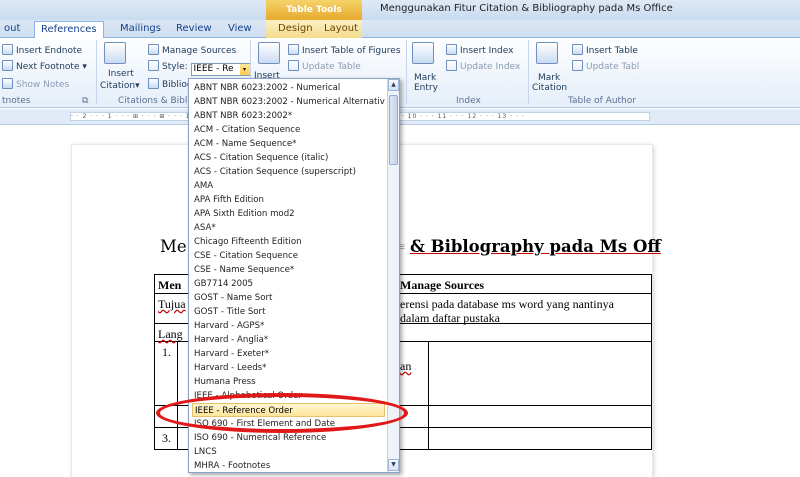 The image size is (800, 477). What do you see at coordinates (442, 285) in the screenshot?
I see `table-cell-title-right: Manage Sources` at bounding box center [442, 285].